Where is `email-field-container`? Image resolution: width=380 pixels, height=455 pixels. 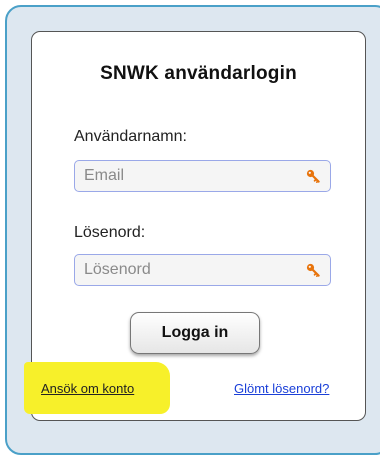
email-field-container is located at coordinates (202, 176).